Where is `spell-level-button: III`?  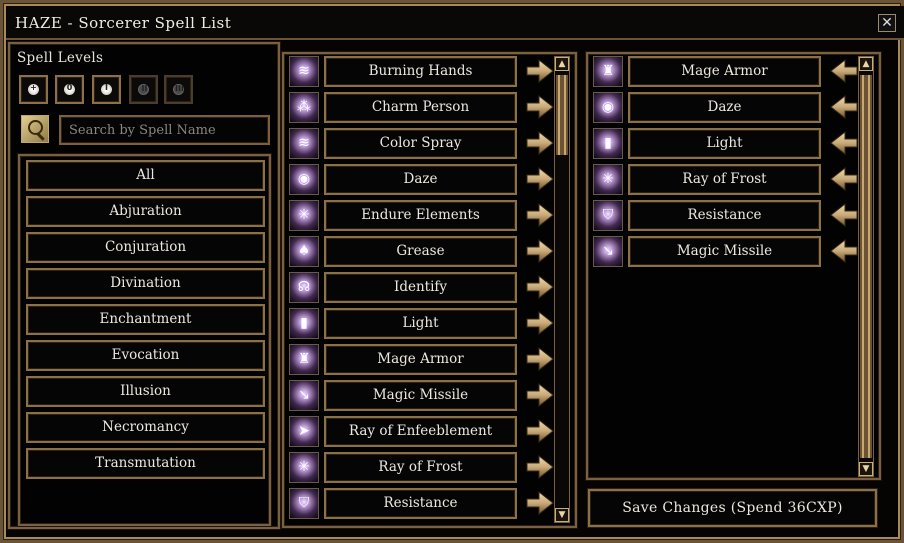
spell-level-button: III is located at coordinates (178, 89).